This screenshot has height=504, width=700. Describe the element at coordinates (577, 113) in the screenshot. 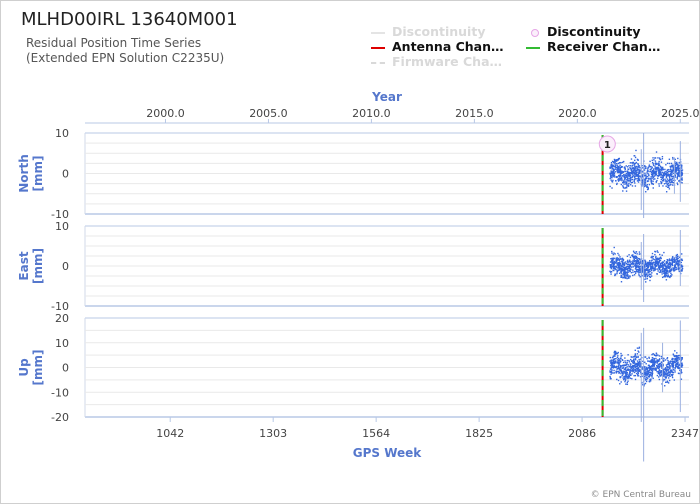

I see `top-axis-tick-label: 2020.0` at that location.